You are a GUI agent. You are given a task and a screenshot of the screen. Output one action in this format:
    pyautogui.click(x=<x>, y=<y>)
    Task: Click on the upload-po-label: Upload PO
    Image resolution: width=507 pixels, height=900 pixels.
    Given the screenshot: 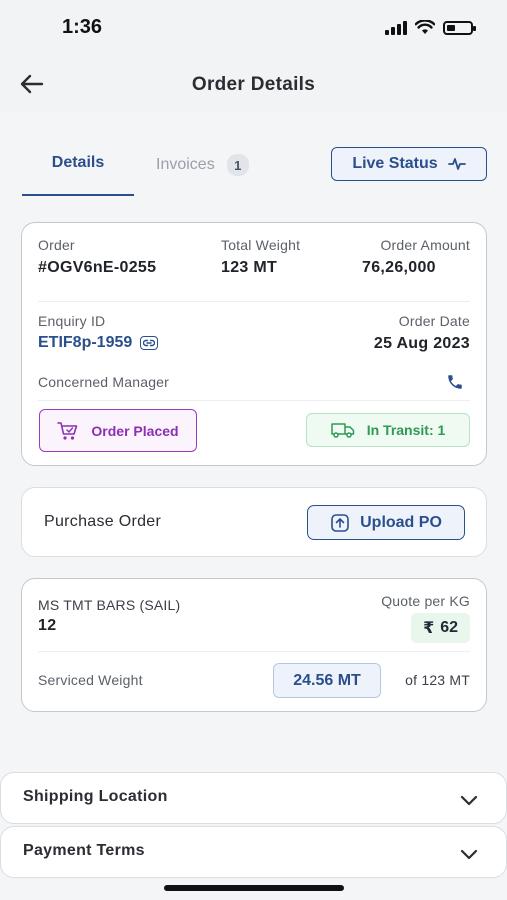 What is the action you would take?
    pyautogui.click(x=401, y=522)
    